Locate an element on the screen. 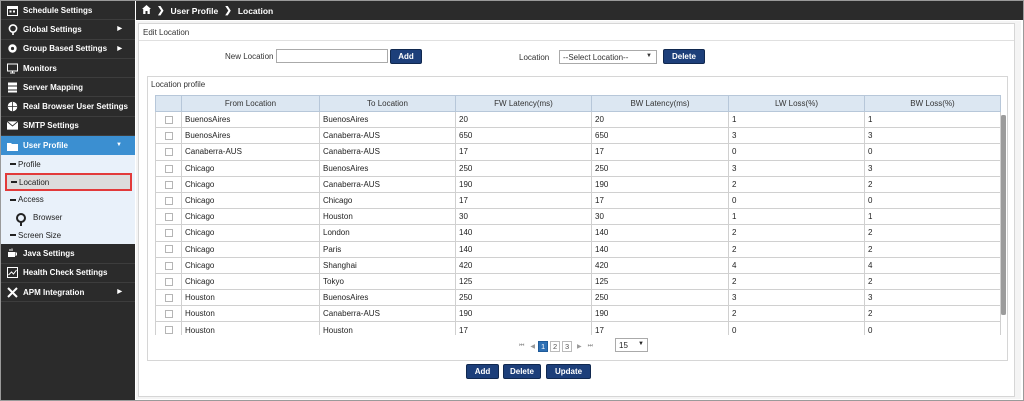 The image size is (1024, 401). sidebar-item-real-browser-user-settings: Real Browser User Settings is located at coordinates (68, 107).